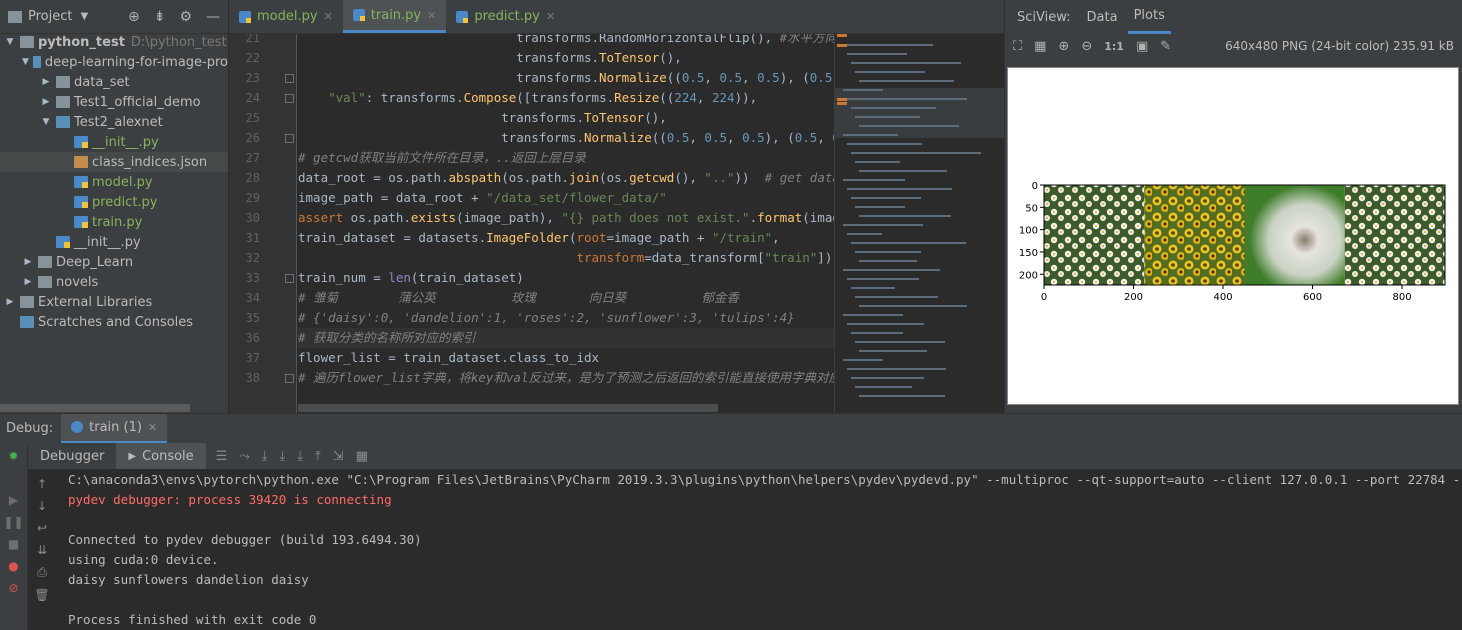  Describe the element at coordinates (114, 102) in the screenshot. I see `tree-item: ▶ Test1_official_demo` at that location.